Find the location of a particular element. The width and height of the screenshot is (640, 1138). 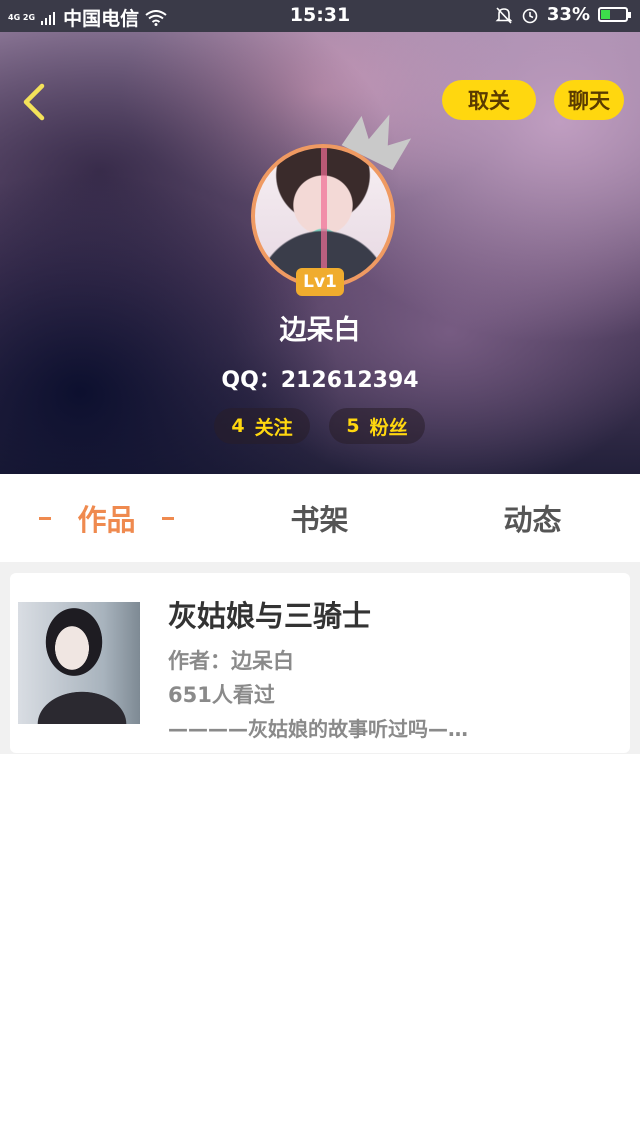

tab-label: 动态 is located at coordinates (532, 520).